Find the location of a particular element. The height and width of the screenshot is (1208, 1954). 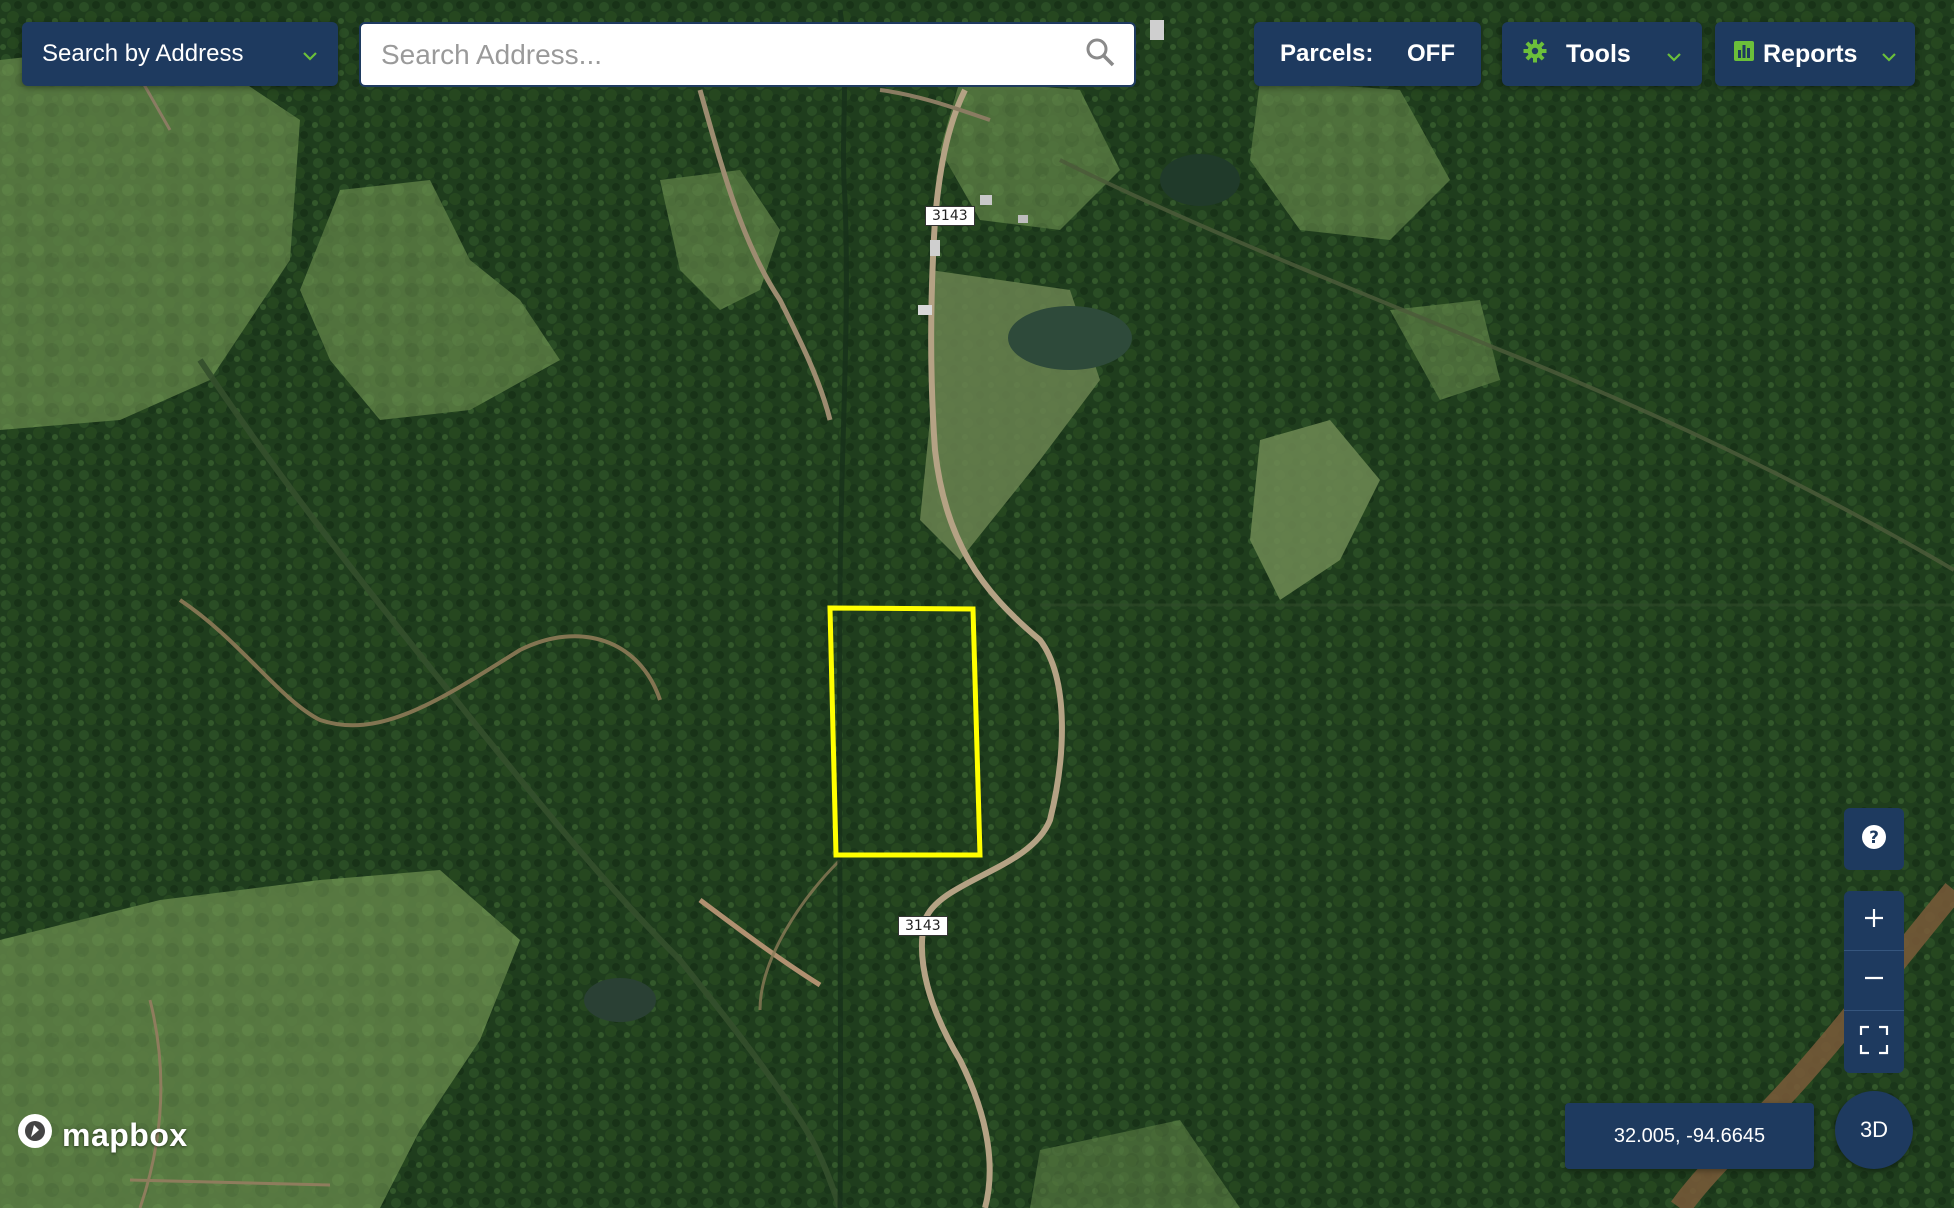

tools-dropdown: Tools is located at coordinates (1602, 54).